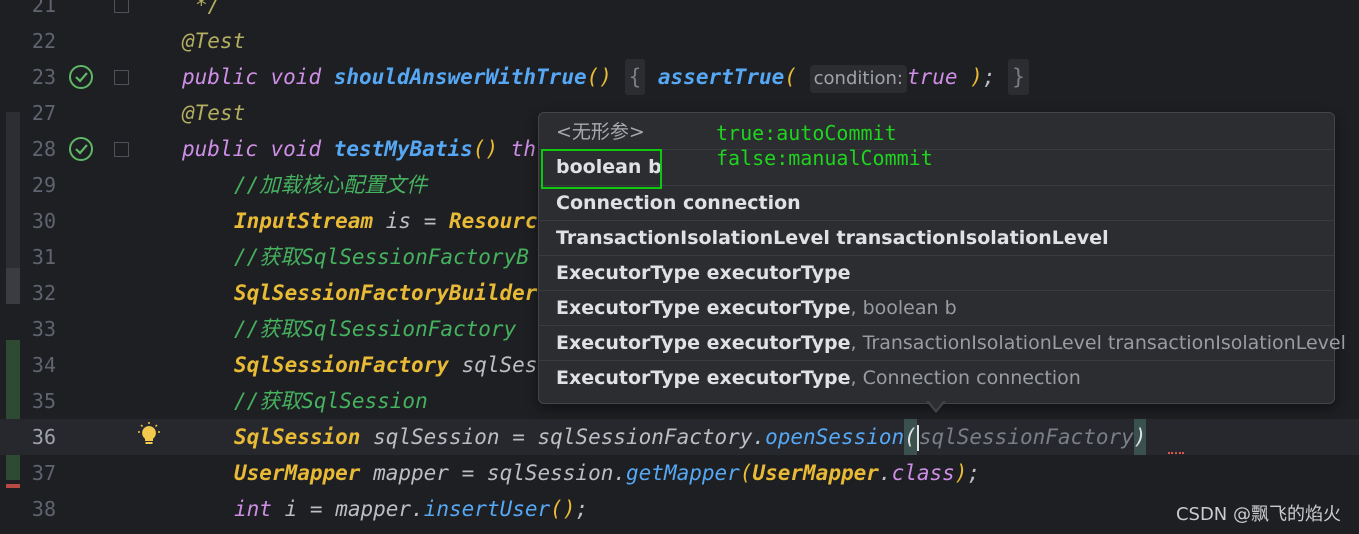 This screenshot has height=534, width=1359. Describe the element at coordinates (679, 509) in the screenshot. I see `code-line-38: 38 int i = mapper.insertUser();` at that location.